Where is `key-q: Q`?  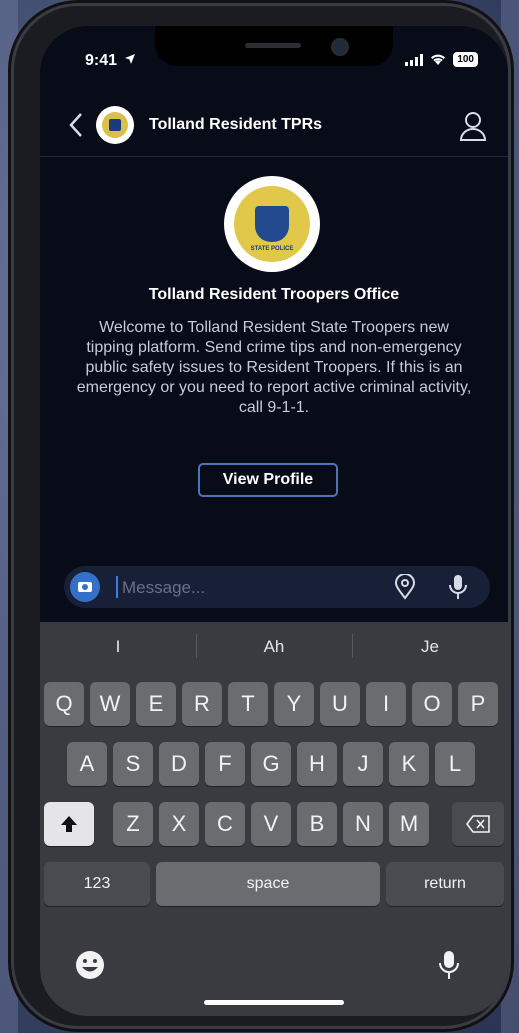 key-q: Q is located at coordinates (64, 704).